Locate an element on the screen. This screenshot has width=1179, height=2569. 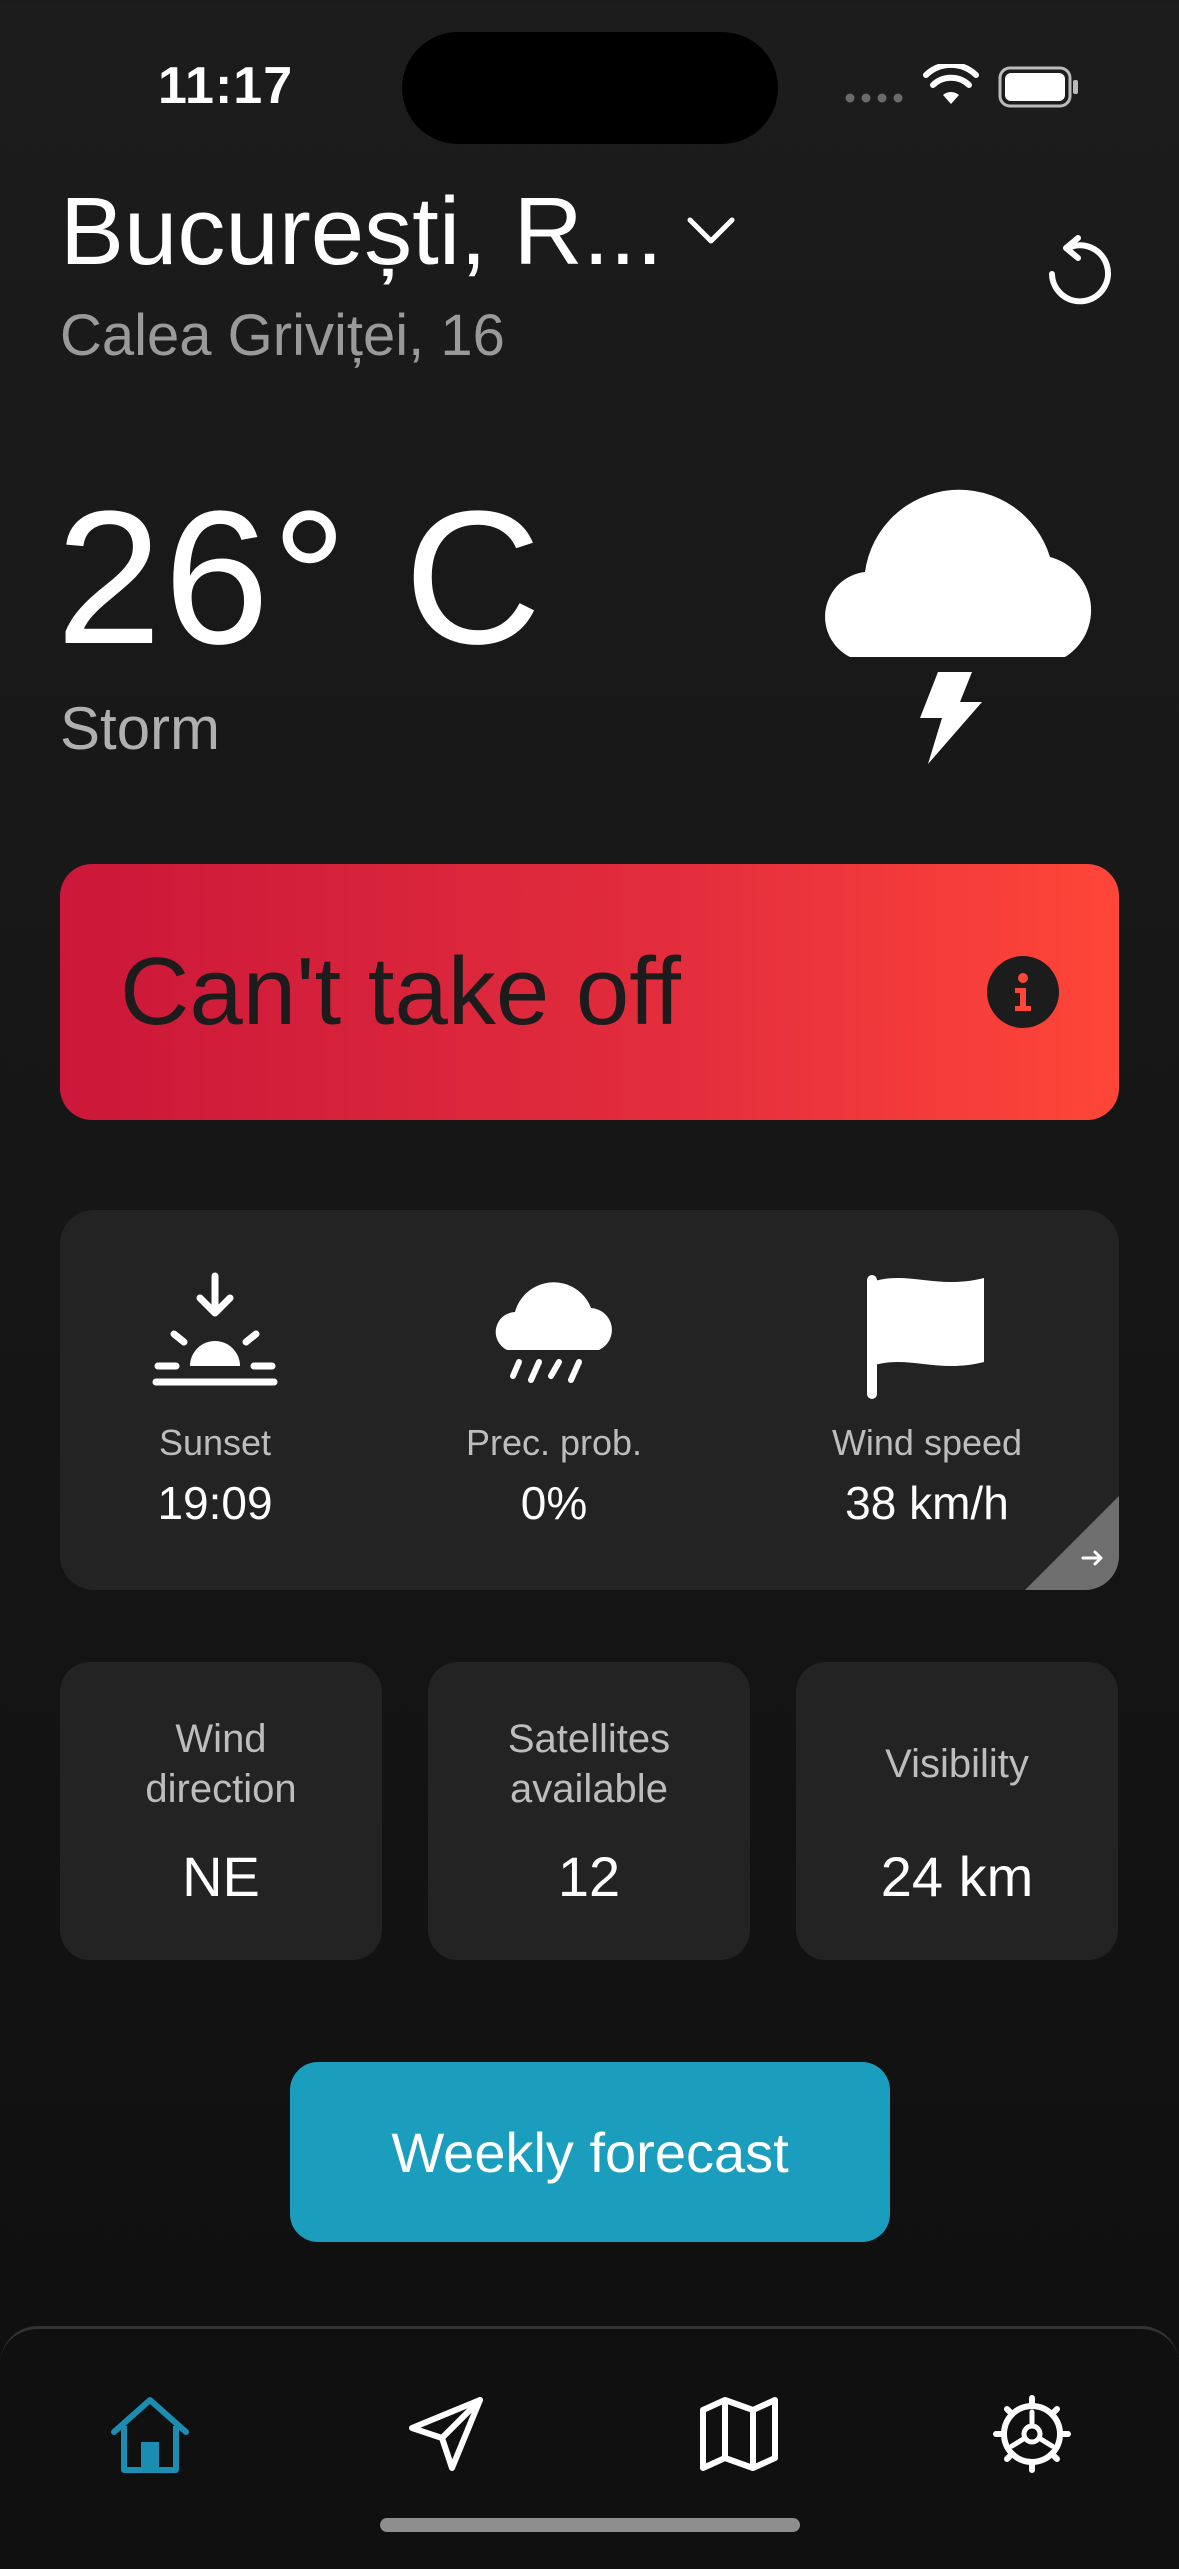
temperature: 26° C is located at coordinates (300, 578).